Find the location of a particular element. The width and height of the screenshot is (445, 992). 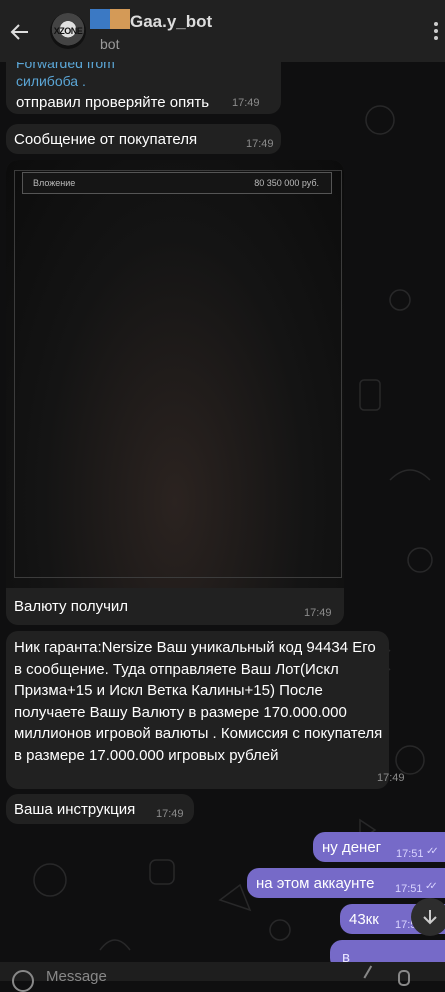

outgoing-message: на этом аккаунте 17:51 ✓✓ is located at coordinates (346, 883).